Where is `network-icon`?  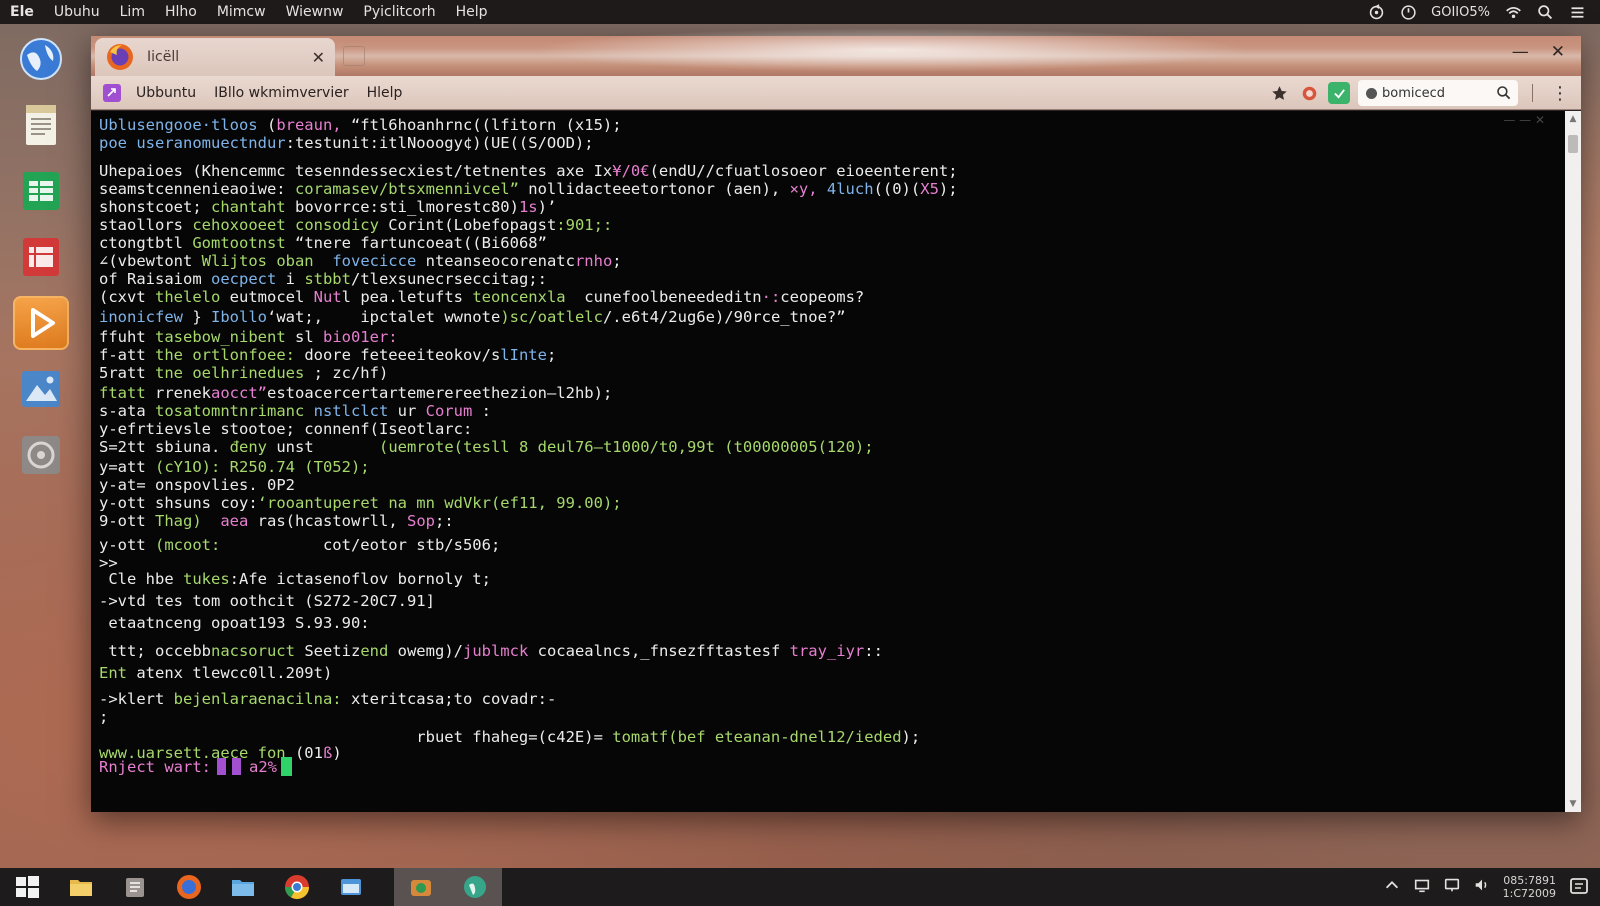
network-icon is located at coordinates (1452, 887).